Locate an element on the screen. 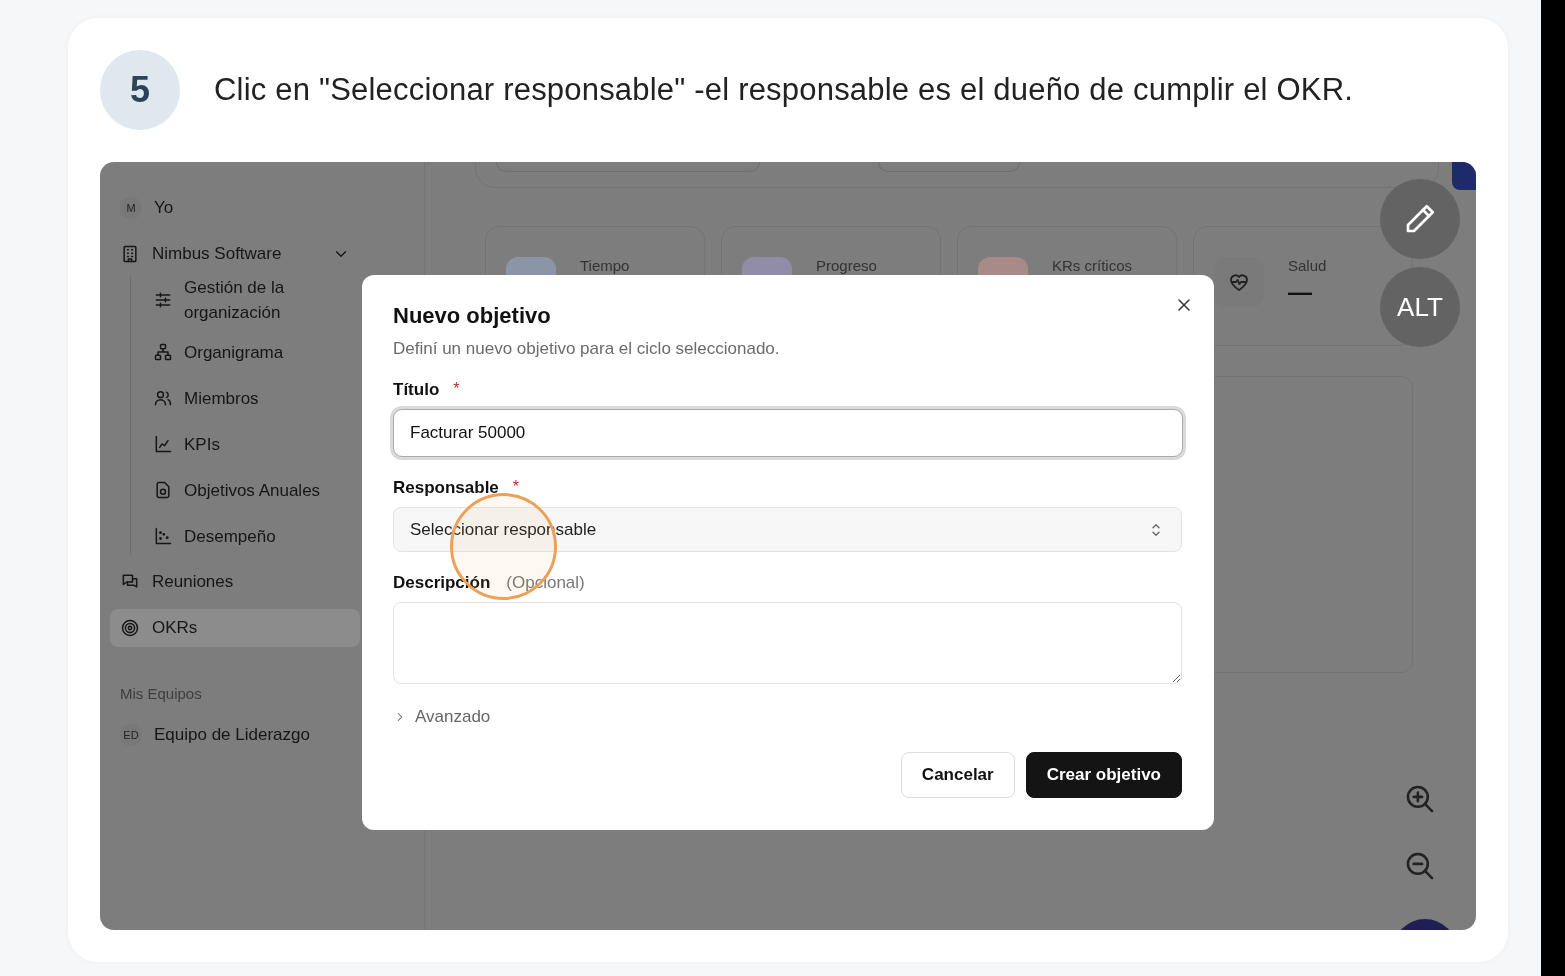  create-button: Crear objetivo is located at coordinates (1103, 775).